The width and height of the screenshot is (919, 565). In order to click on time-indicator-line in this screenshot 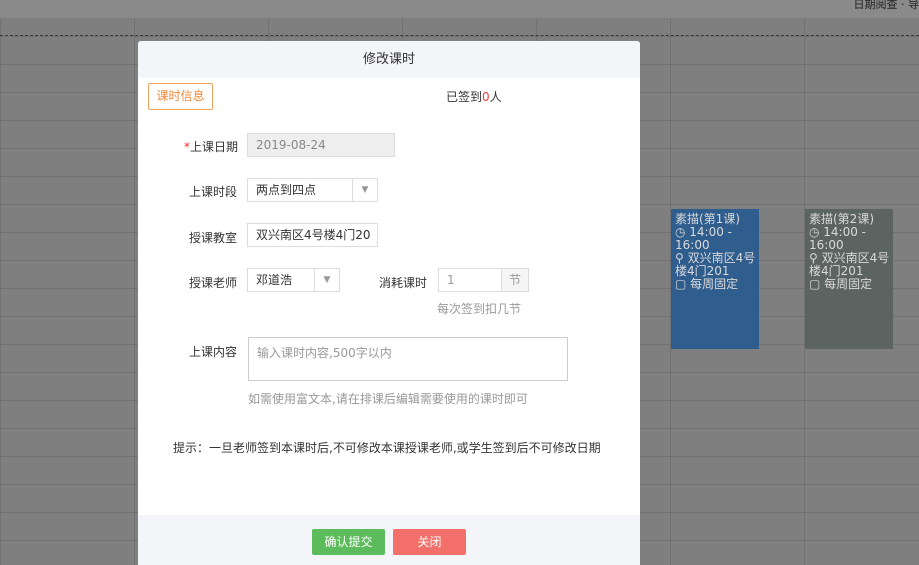, I will do `click(459, 35)`.